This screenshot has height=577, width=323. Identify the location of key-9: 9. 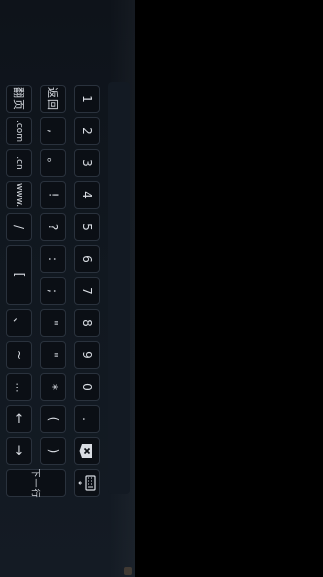
(87, 355).